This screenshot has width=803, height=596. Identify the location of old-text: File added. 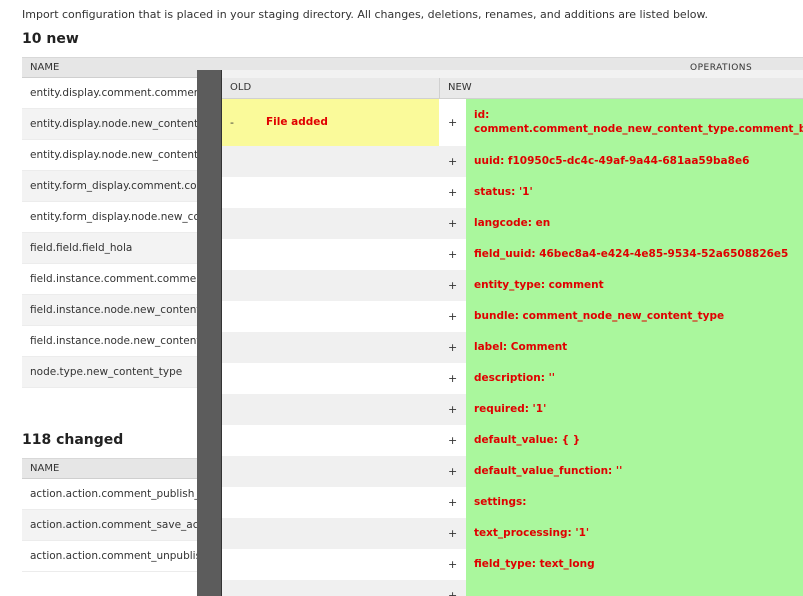
(297, 122).